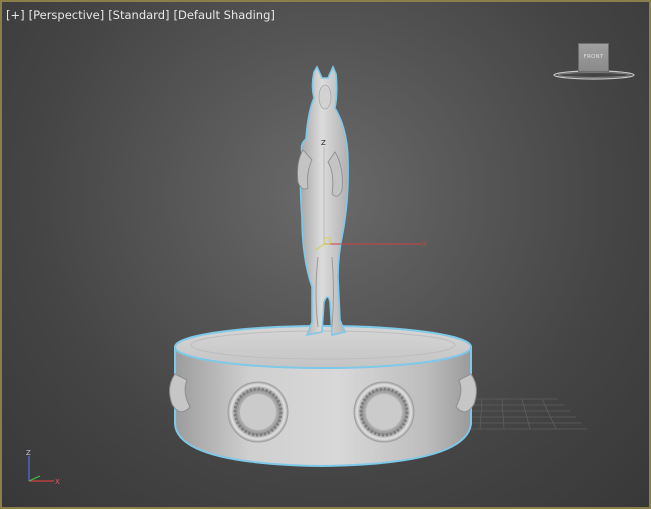 The image size is (651, 509). I want to click on tripod-z-label: Z, so click(28, 453).